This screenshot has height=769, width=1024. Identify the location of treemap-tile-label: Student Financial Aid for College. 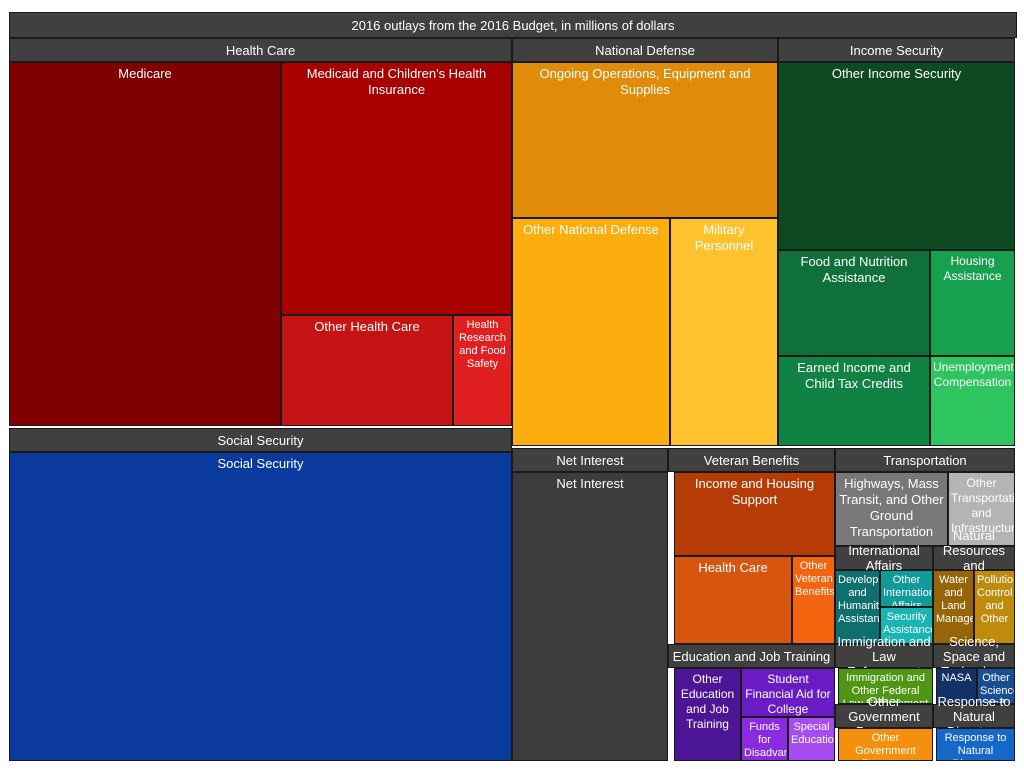
(788, 694).